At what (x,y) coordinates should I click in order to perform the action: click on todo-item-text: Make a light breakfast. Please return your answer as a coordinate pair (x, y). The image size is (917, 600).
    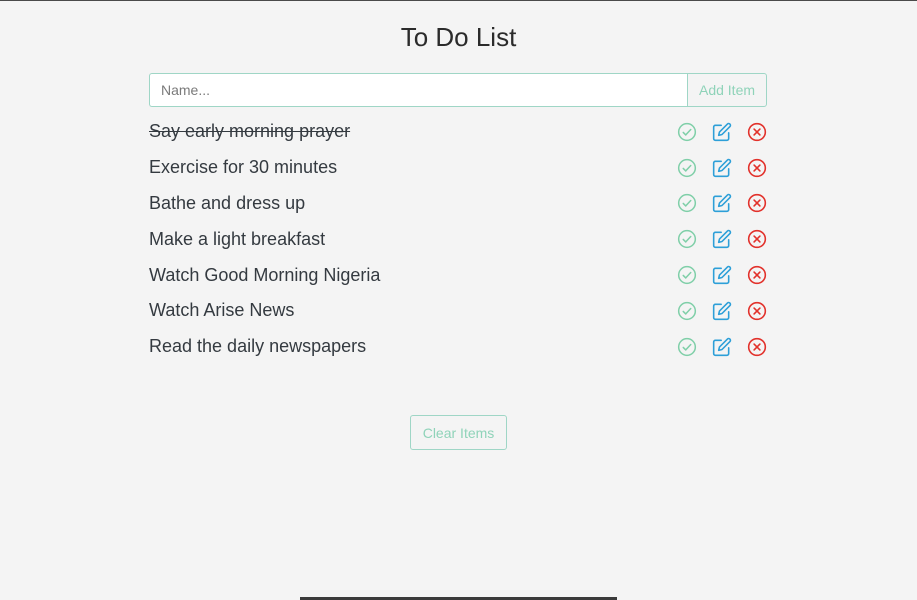
    Looking at the image, I should click on (237, 238).